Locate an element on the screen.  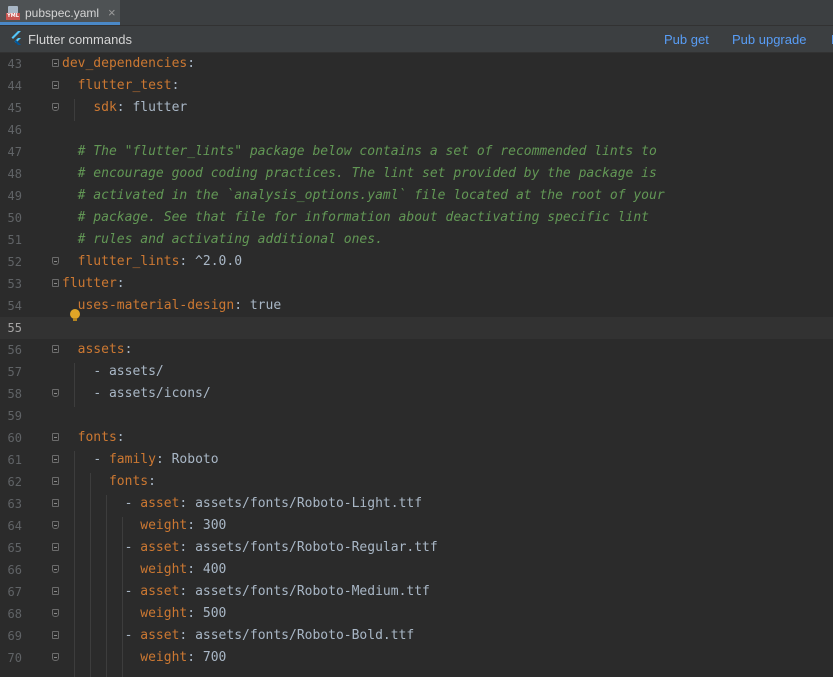
code-text: uses-material-design: true is located at coordinates (172, 306).